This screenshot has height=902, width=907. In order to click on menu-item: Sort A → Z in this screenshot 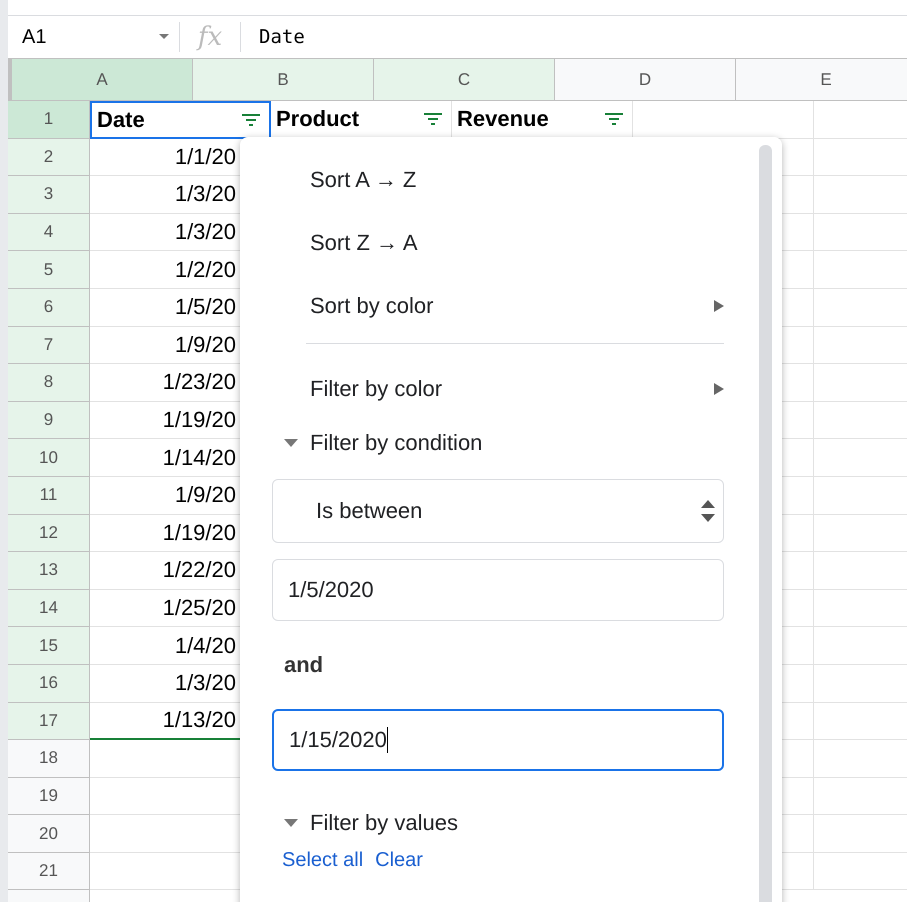, I will do `click(498, 179)`.